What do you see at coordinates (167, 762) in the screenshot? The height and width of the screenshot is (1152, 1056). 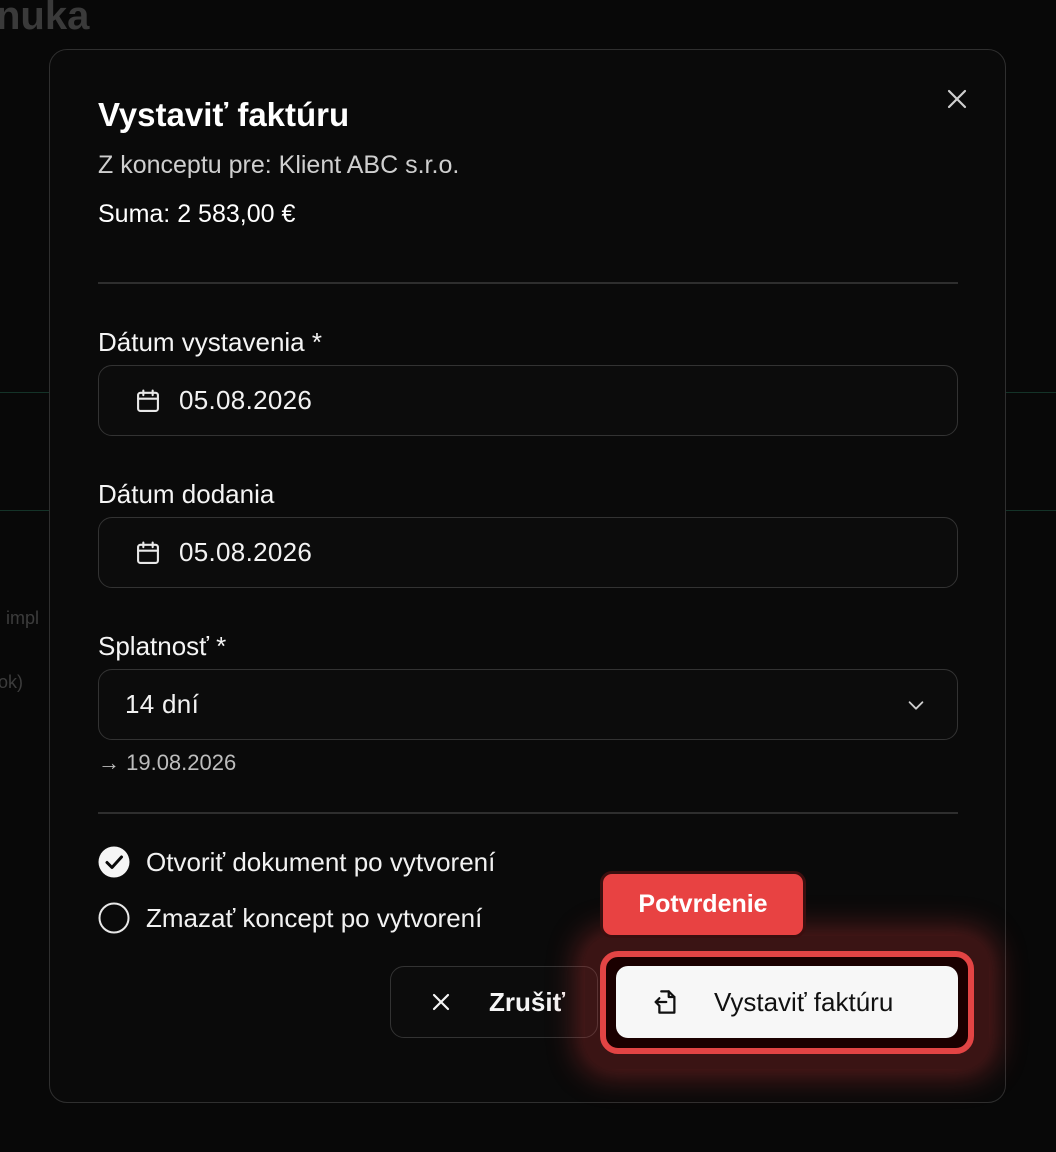 I see `due-date-hint: → 19.08.2026` at bounding box center [167, 762].